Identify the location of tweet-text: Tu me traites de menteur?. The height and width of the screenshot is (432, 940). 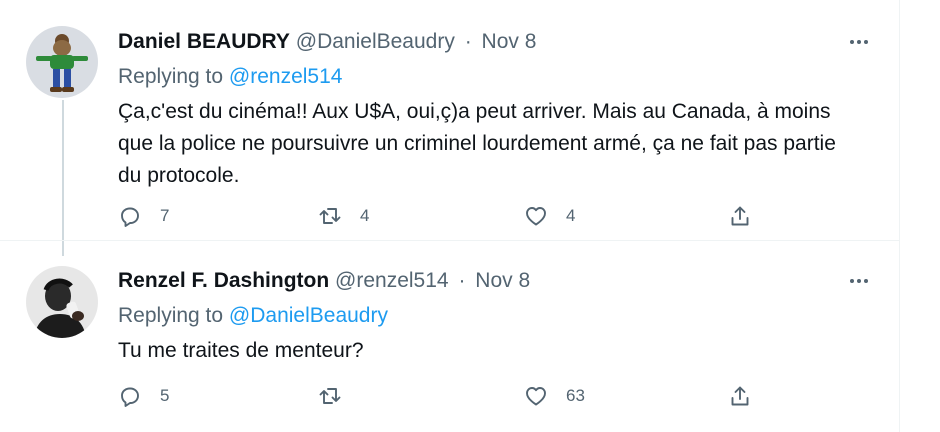
(241, 350).